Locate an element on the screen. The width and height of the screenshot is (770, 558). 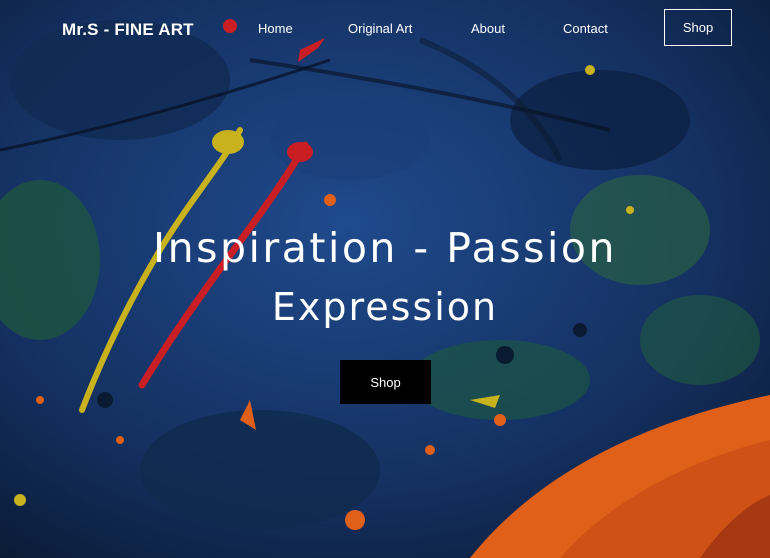
brand-logo: Mr.S - FINE ART is located at coordinates (128, 30).